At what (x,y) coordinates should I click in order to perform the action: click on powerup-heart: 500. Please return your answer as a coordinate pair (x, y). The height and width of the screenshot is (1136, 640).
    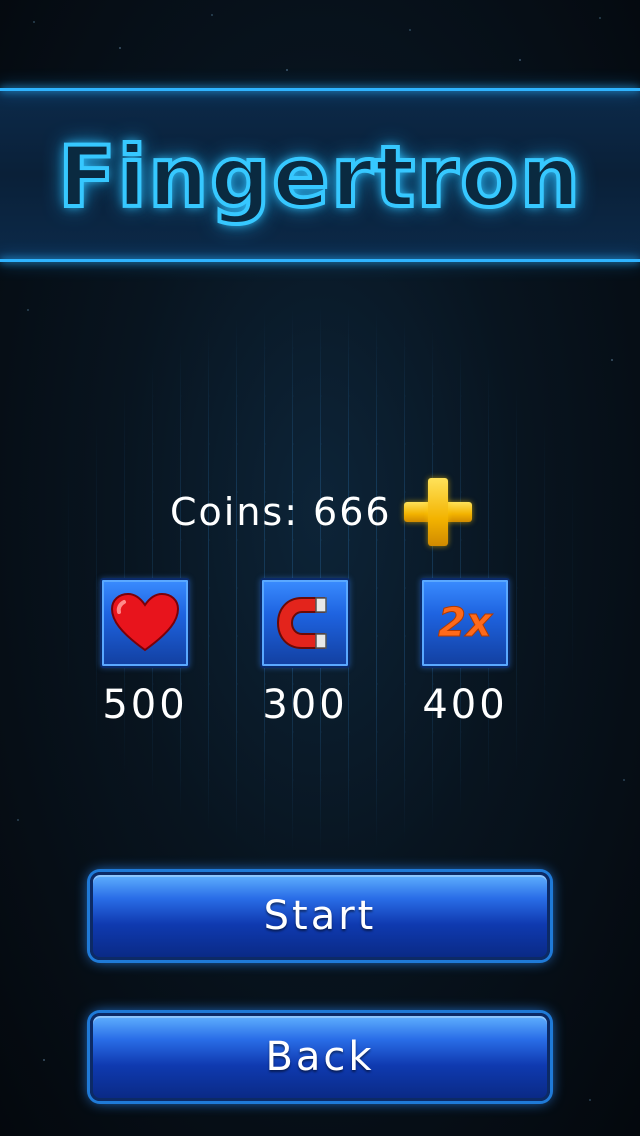
    Looking at the image, I should click on (145, 653).